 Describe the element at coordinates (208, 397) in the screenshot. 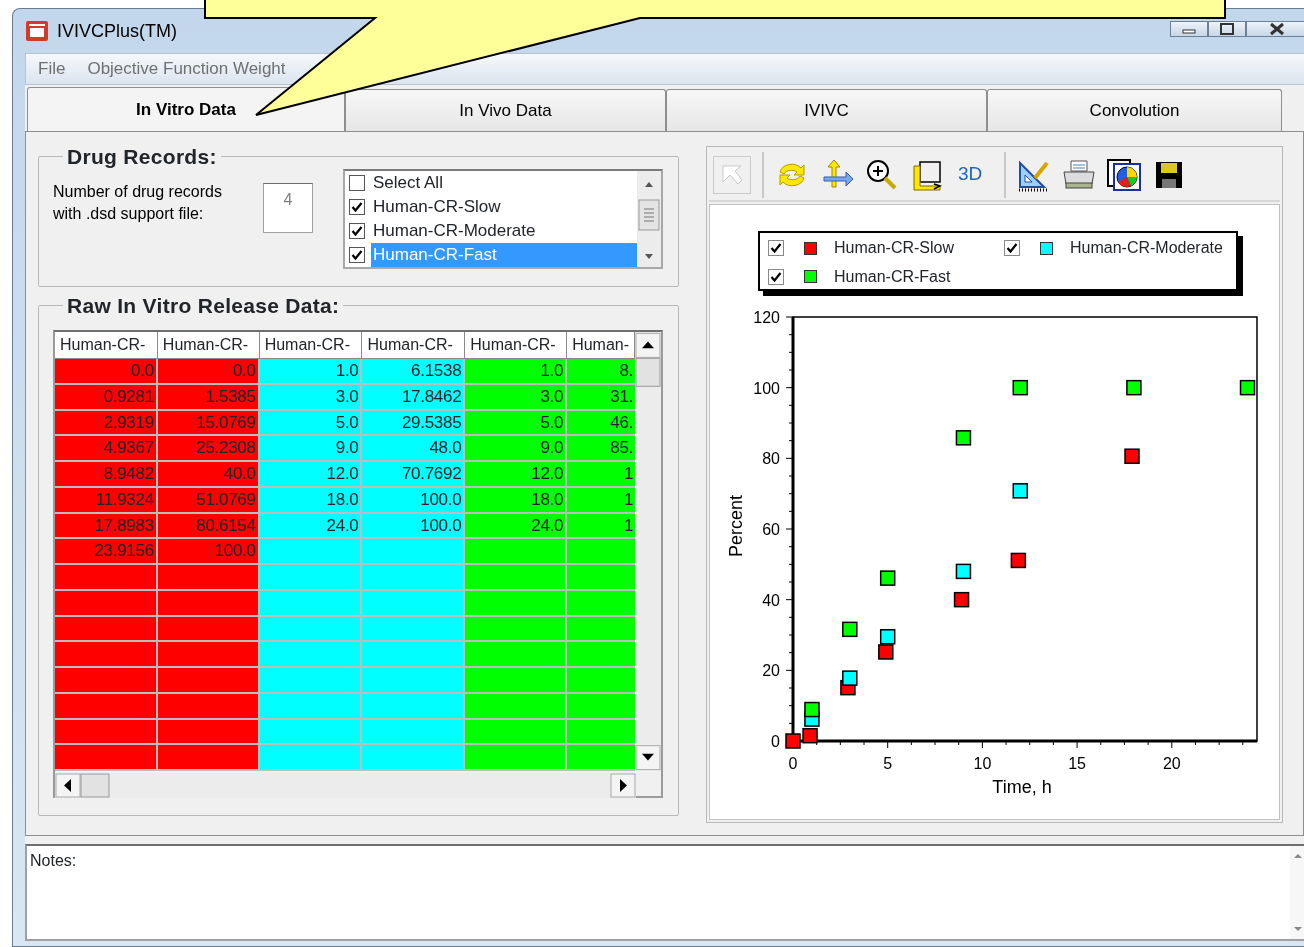

I see `table-cell: 1.5385` at that location.